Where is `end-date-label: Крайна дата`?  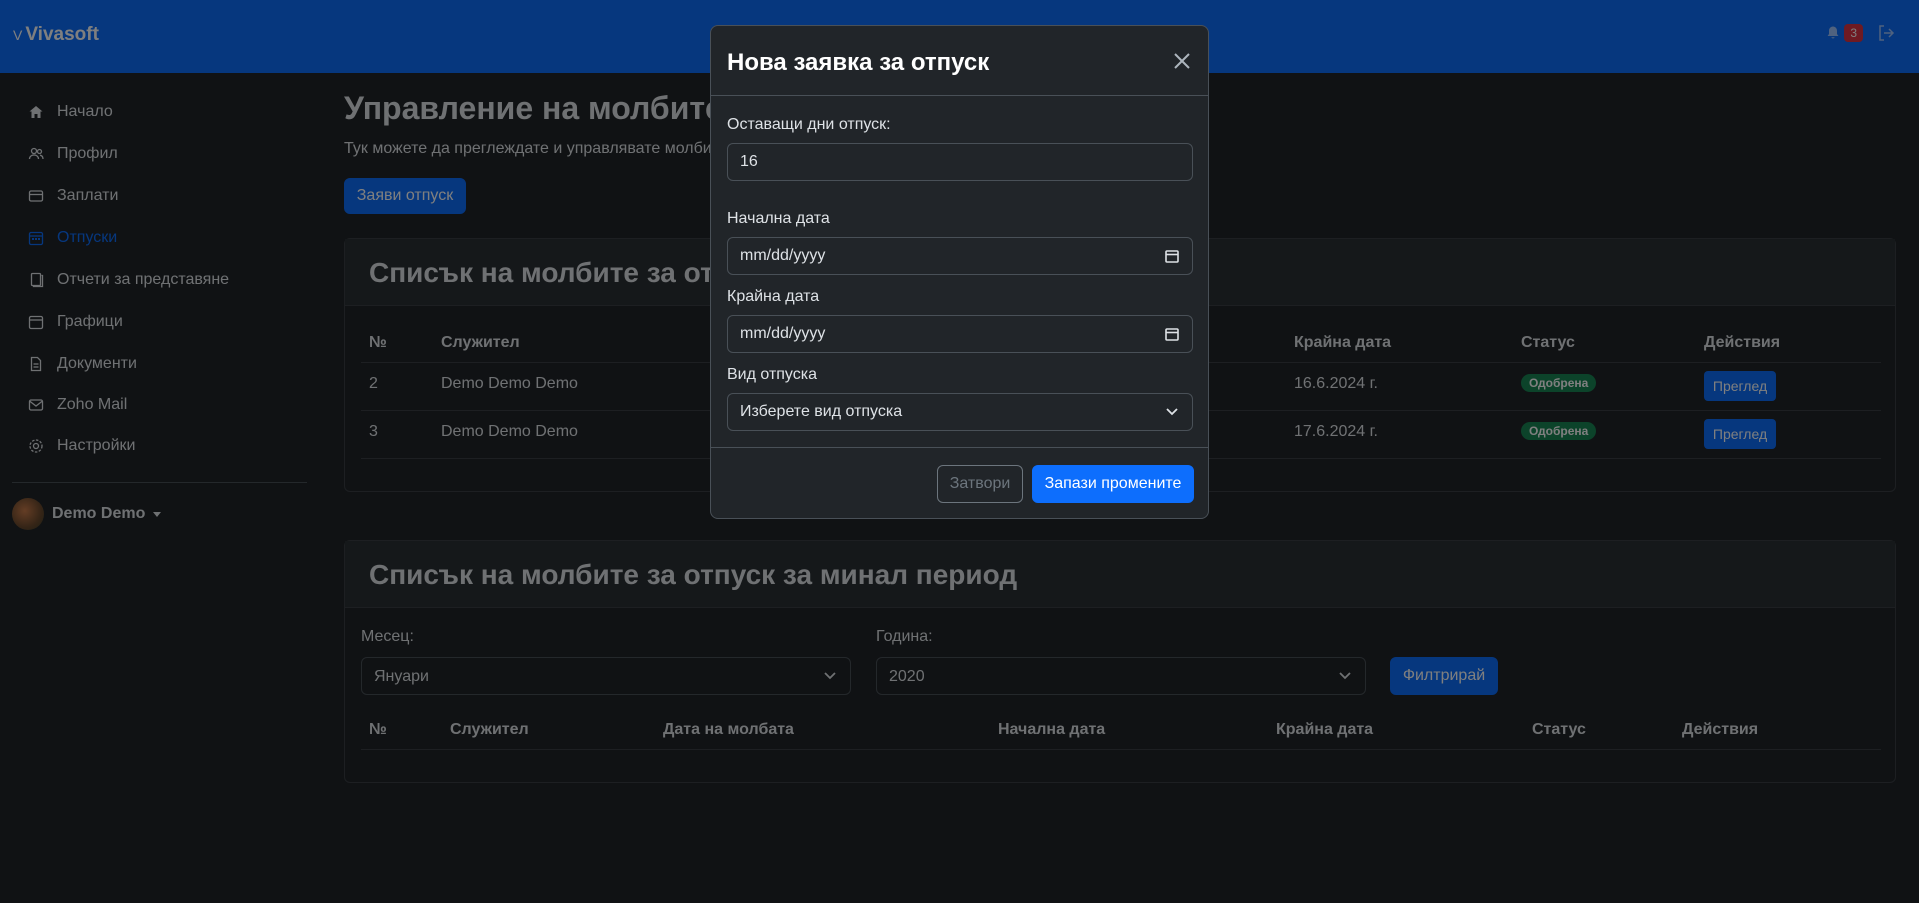 end-date-label: Крайна дата is located at coordinates (773, 296).